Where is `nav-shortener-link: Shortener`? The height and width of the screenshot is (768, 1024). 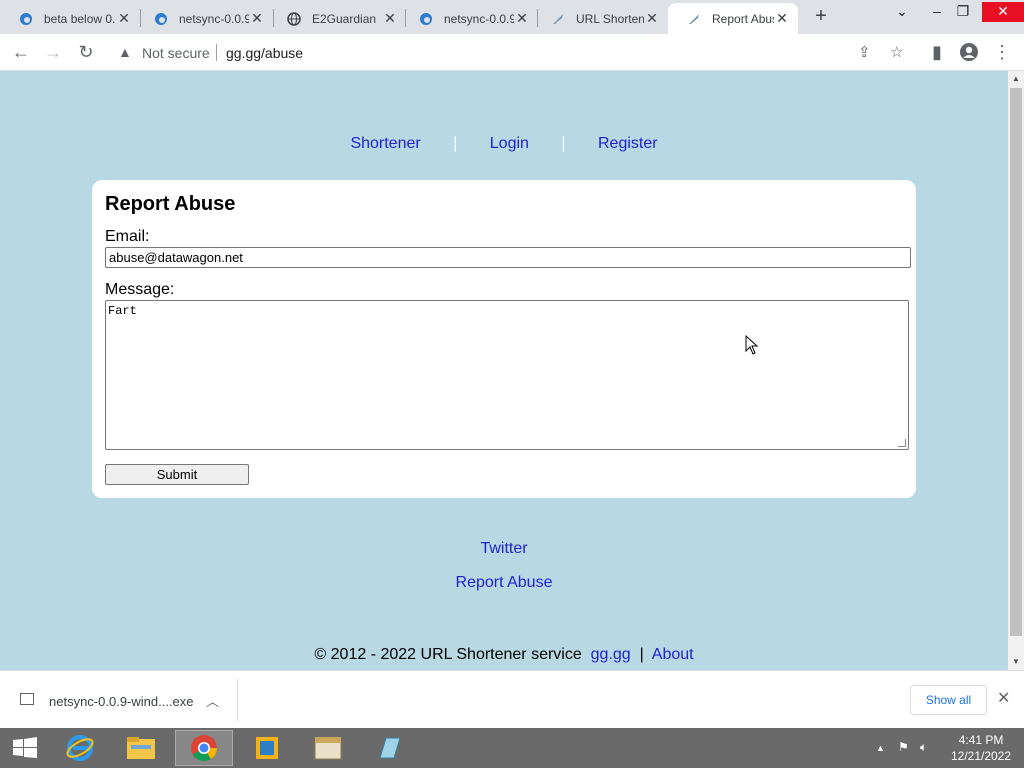
nav-shortener-link: Shortener is located at coordinates (385, 143).